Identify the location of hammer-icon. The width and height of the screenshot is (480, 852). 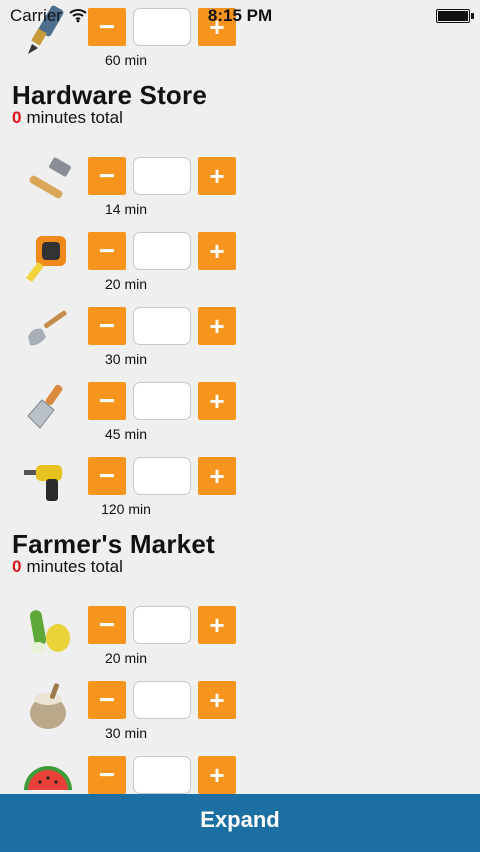
(48, 183).